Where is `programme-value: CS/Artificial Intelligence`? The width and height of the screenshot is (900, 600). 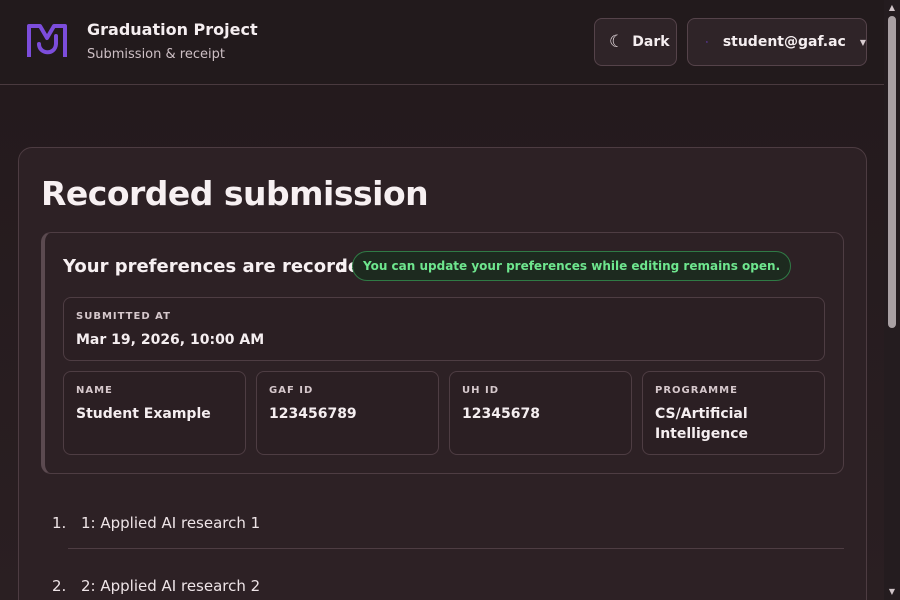
programme-value: CS/Artificial Intelligence is located at coordinates (702, 424).